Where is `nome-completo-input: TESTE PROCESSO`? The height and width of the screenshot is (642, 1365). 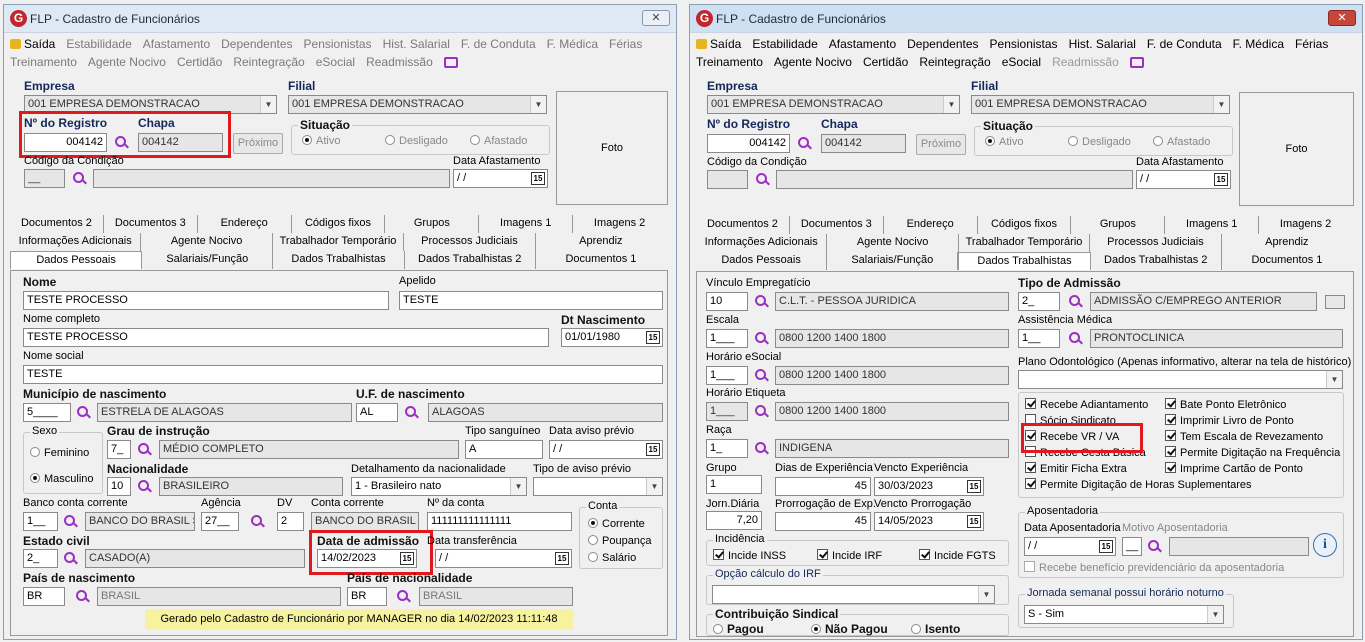
nome-completo-input: TESTE PROCESSO is located at coordinates (286, 337).